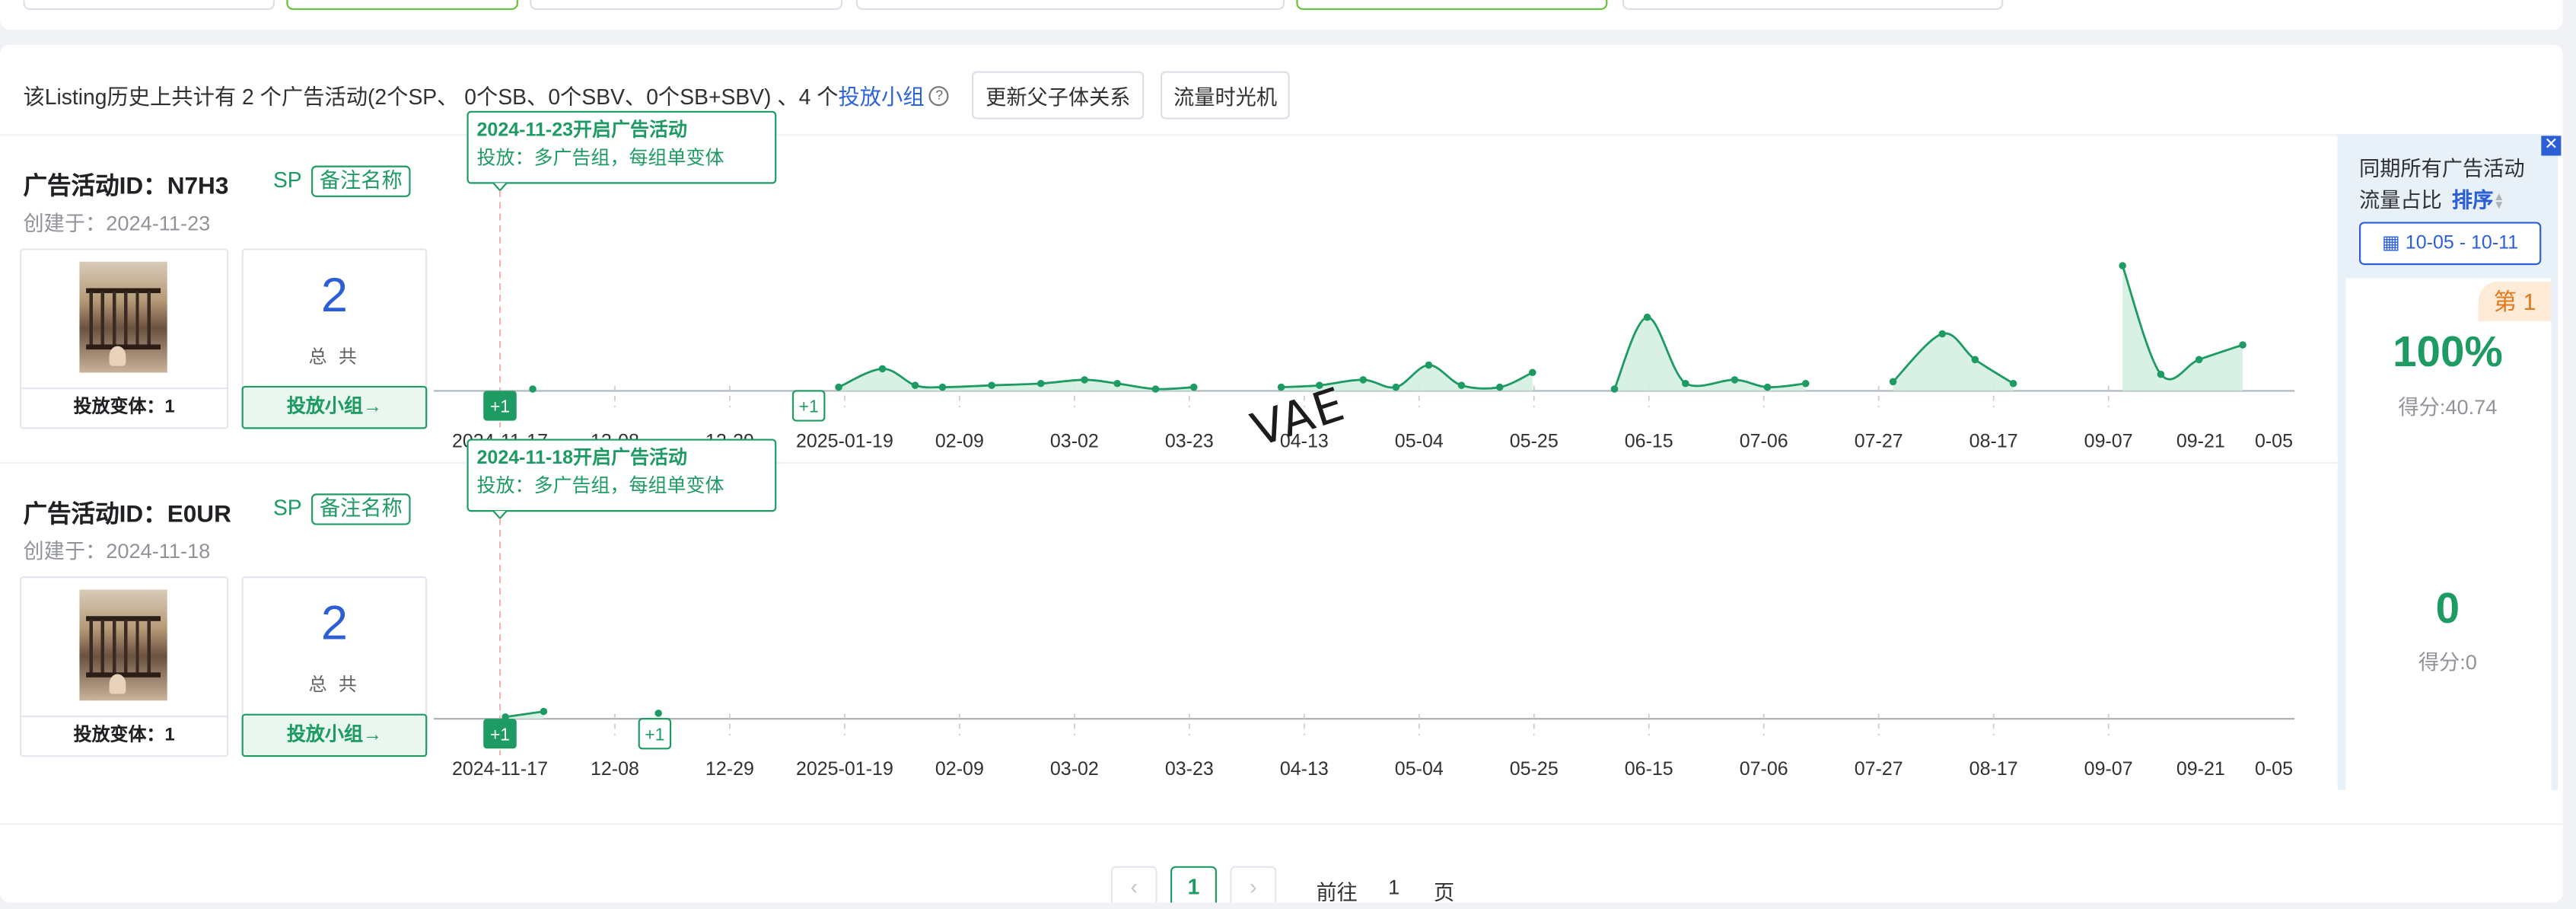  Describe the element at coordinates (1394, 884) in the screenshot. I see `goto-page-input: 1` at that location.